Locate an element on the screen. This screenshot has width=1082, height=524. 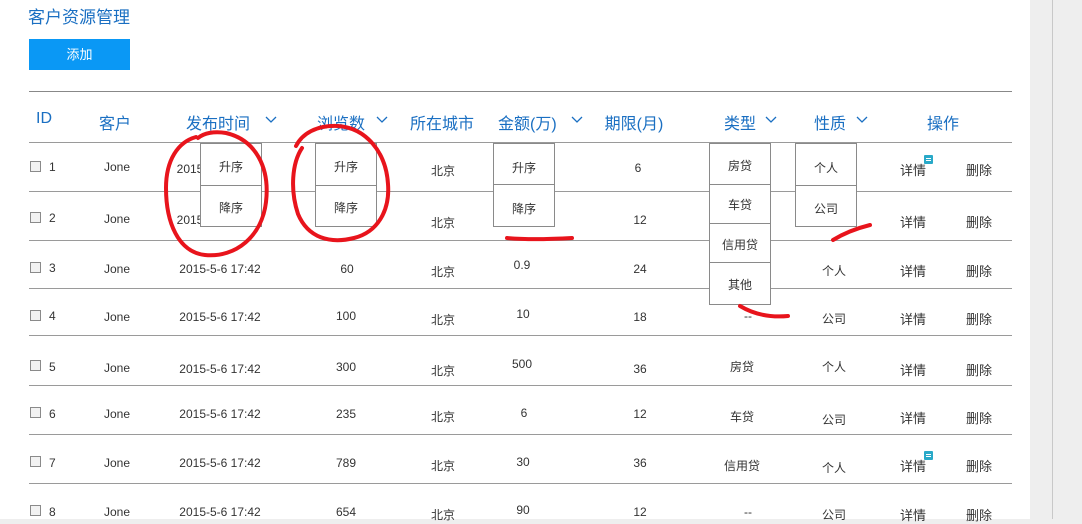
row-amount: 500 is located at coordinates (522, 364).